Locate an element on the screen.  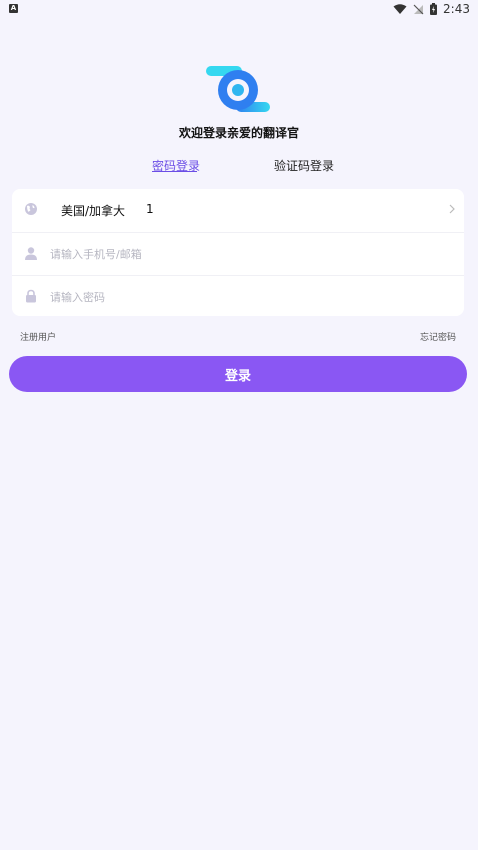
country-code: 1 is located at coordinates (150, 209).